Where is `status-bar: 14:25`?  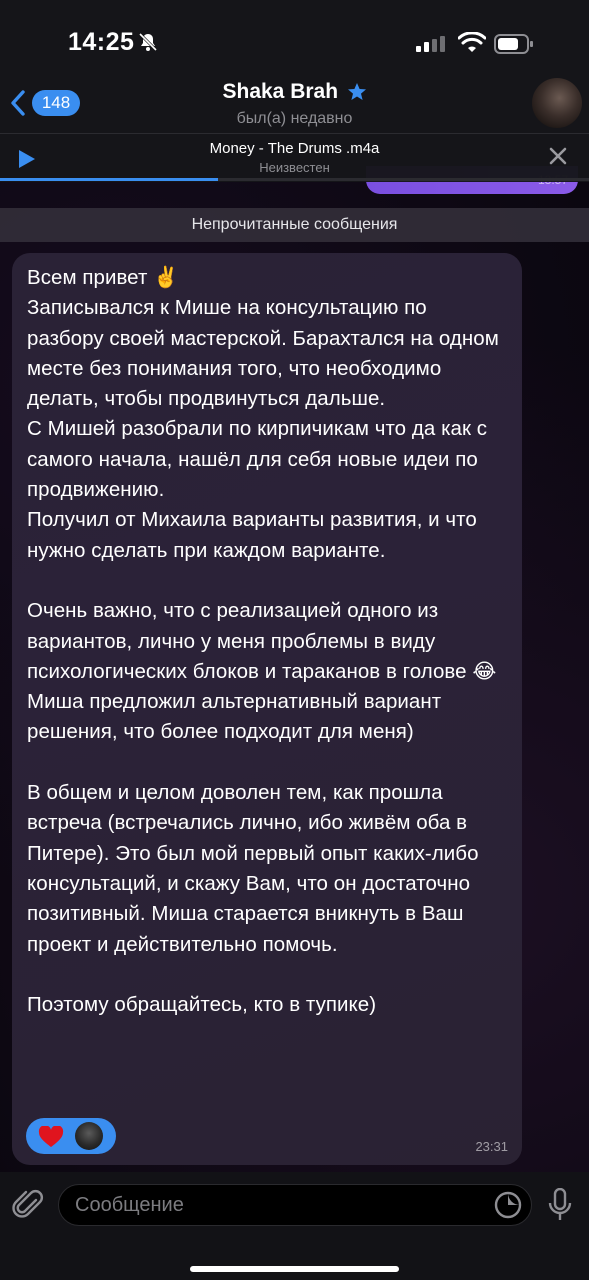
status-bar: 14:25 is located at coordinates (294, 40).